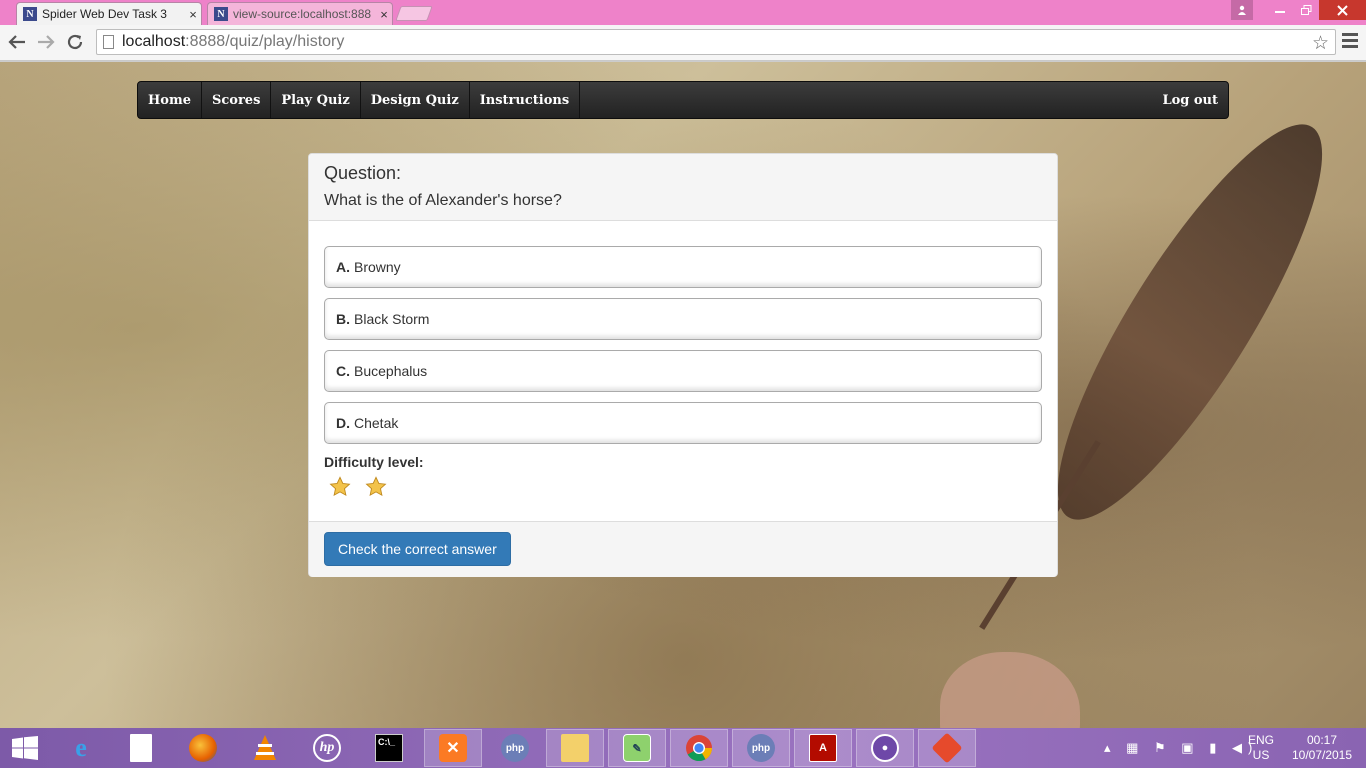 The image size is (1366, 768). I want to click on clock-time: 00:17, so click(1322, 740).